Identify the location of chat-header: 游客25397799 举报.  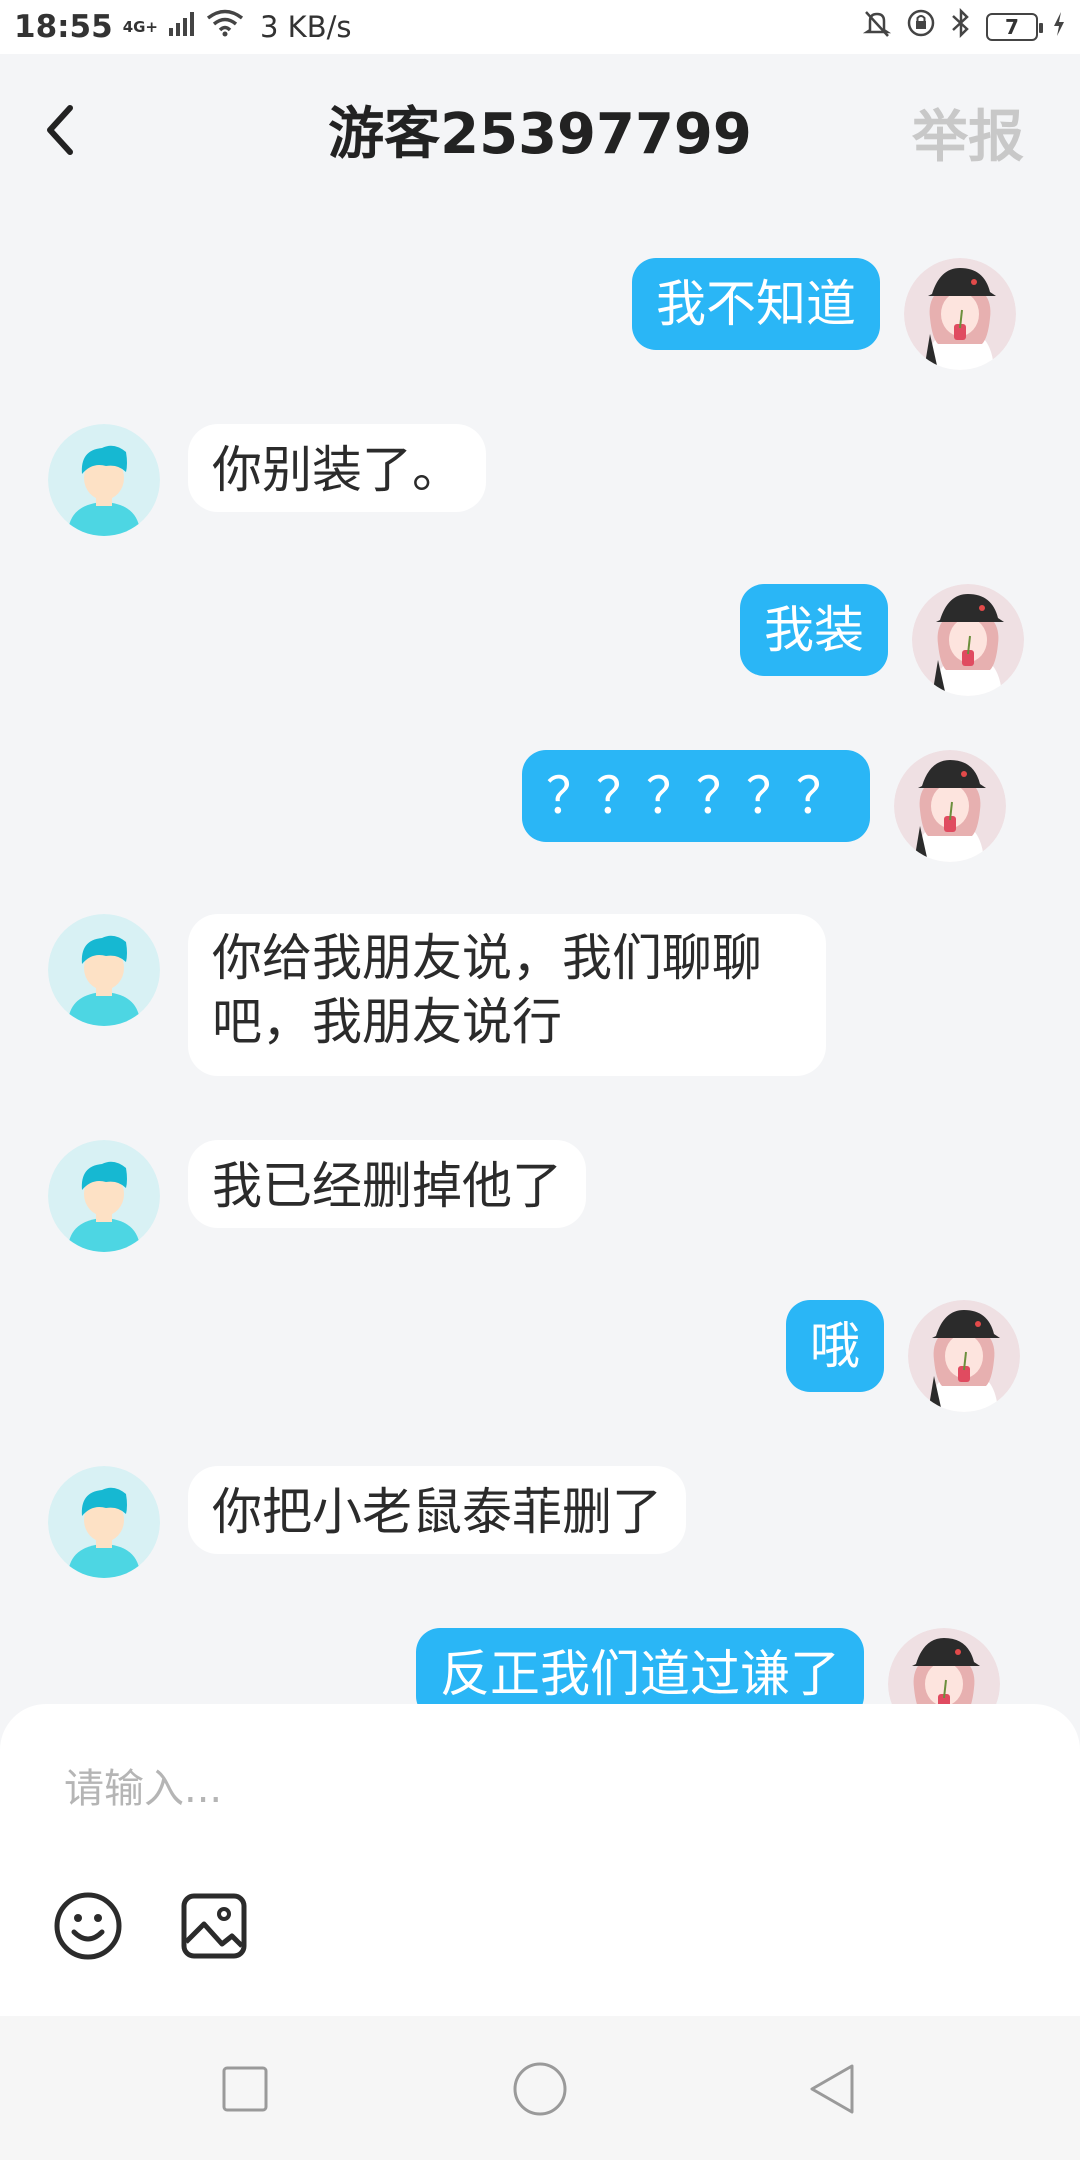
(540, 129).